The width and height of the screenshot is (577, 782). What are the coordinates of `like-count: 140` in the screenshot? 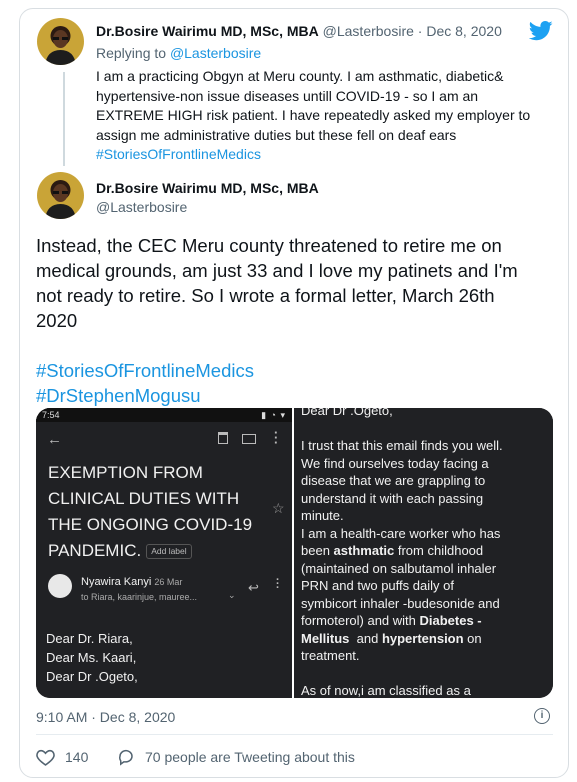 It's located at (77, 757).